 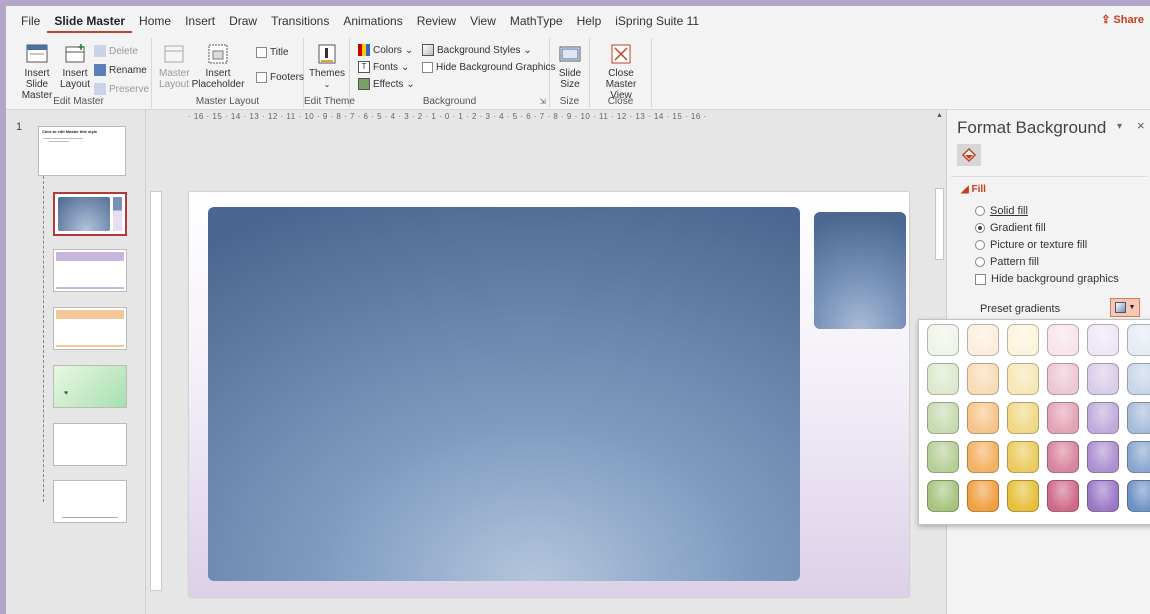 What do you see at coordinates (43, 339) in the screenshot?
I see `layout-connector` at bounding box center [43, 339].